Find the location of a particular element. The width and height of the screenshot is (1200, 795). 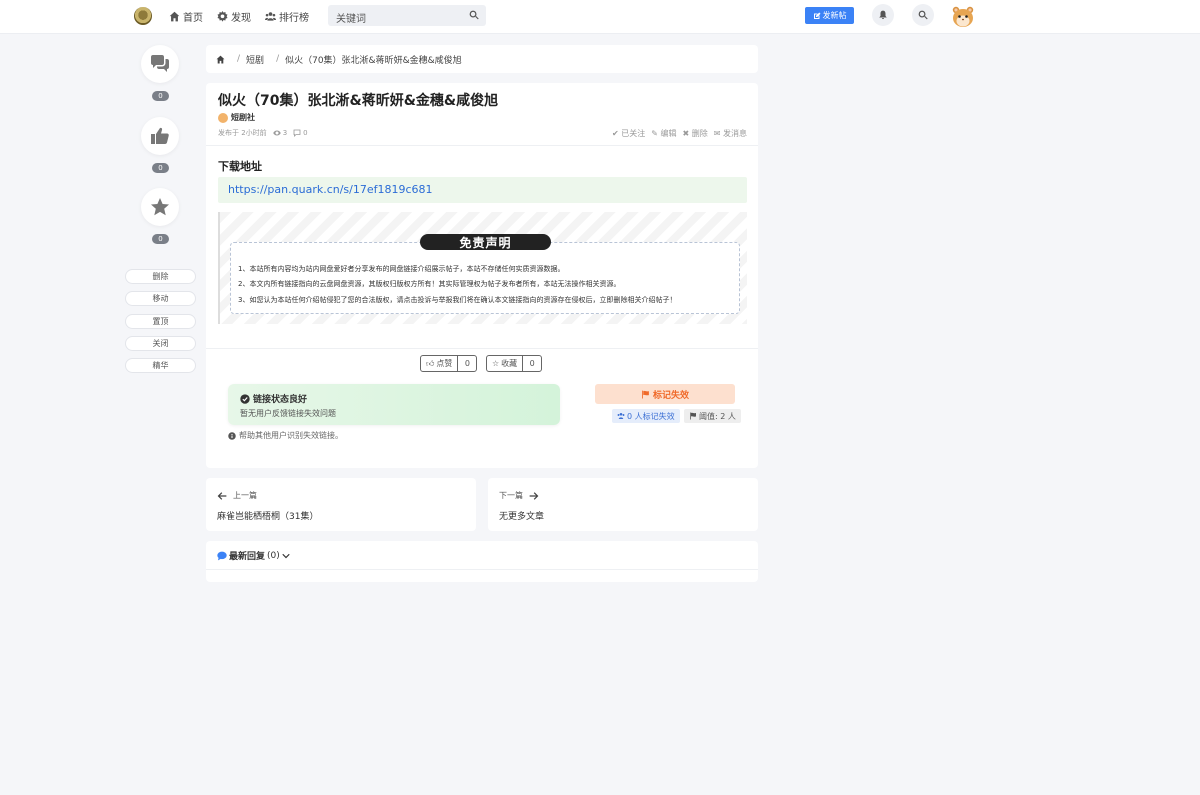

thumbs-up-icon is located at coordinates (160, 135).